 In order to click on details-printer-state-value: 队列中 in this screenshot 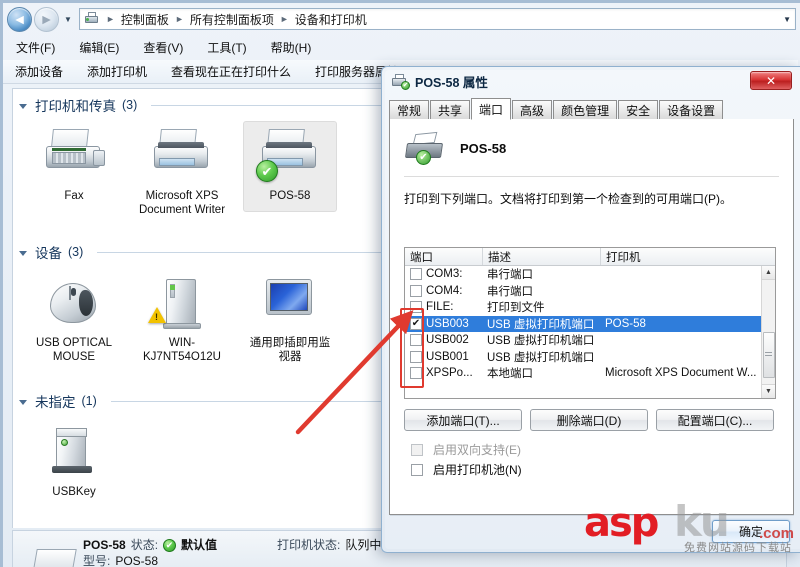, I will do `click(363, 545)`.